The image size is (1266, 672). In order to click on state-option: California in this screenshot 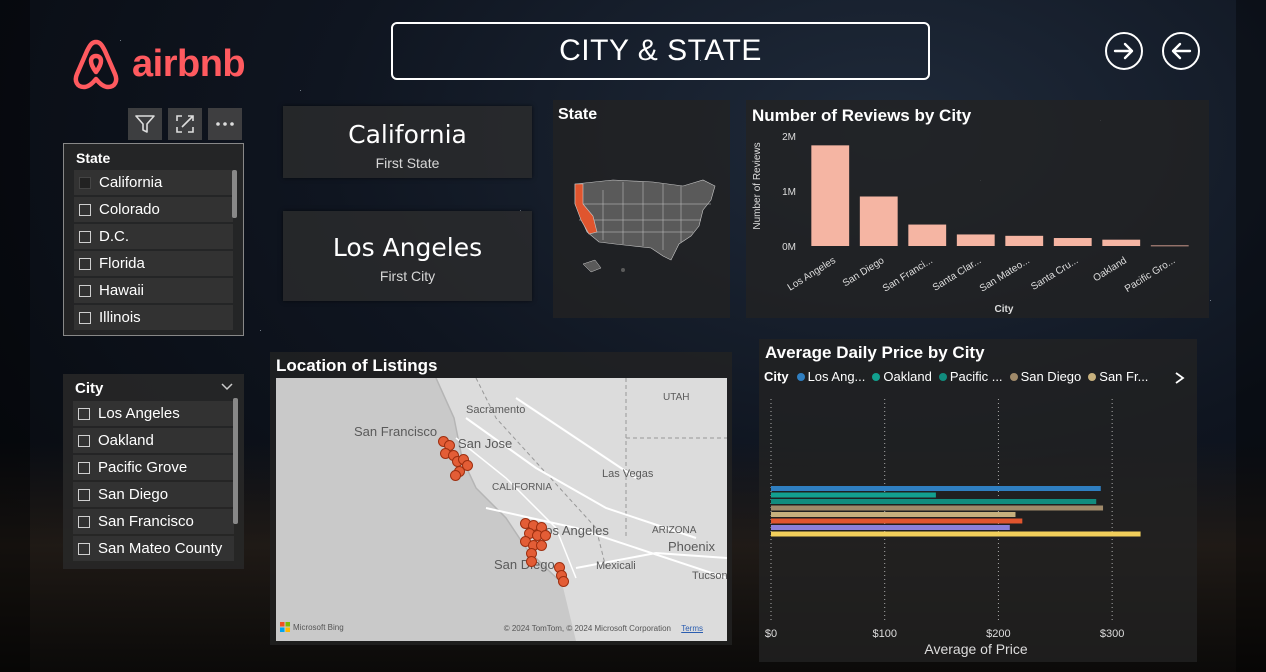, I will do `click(153, 182)`.